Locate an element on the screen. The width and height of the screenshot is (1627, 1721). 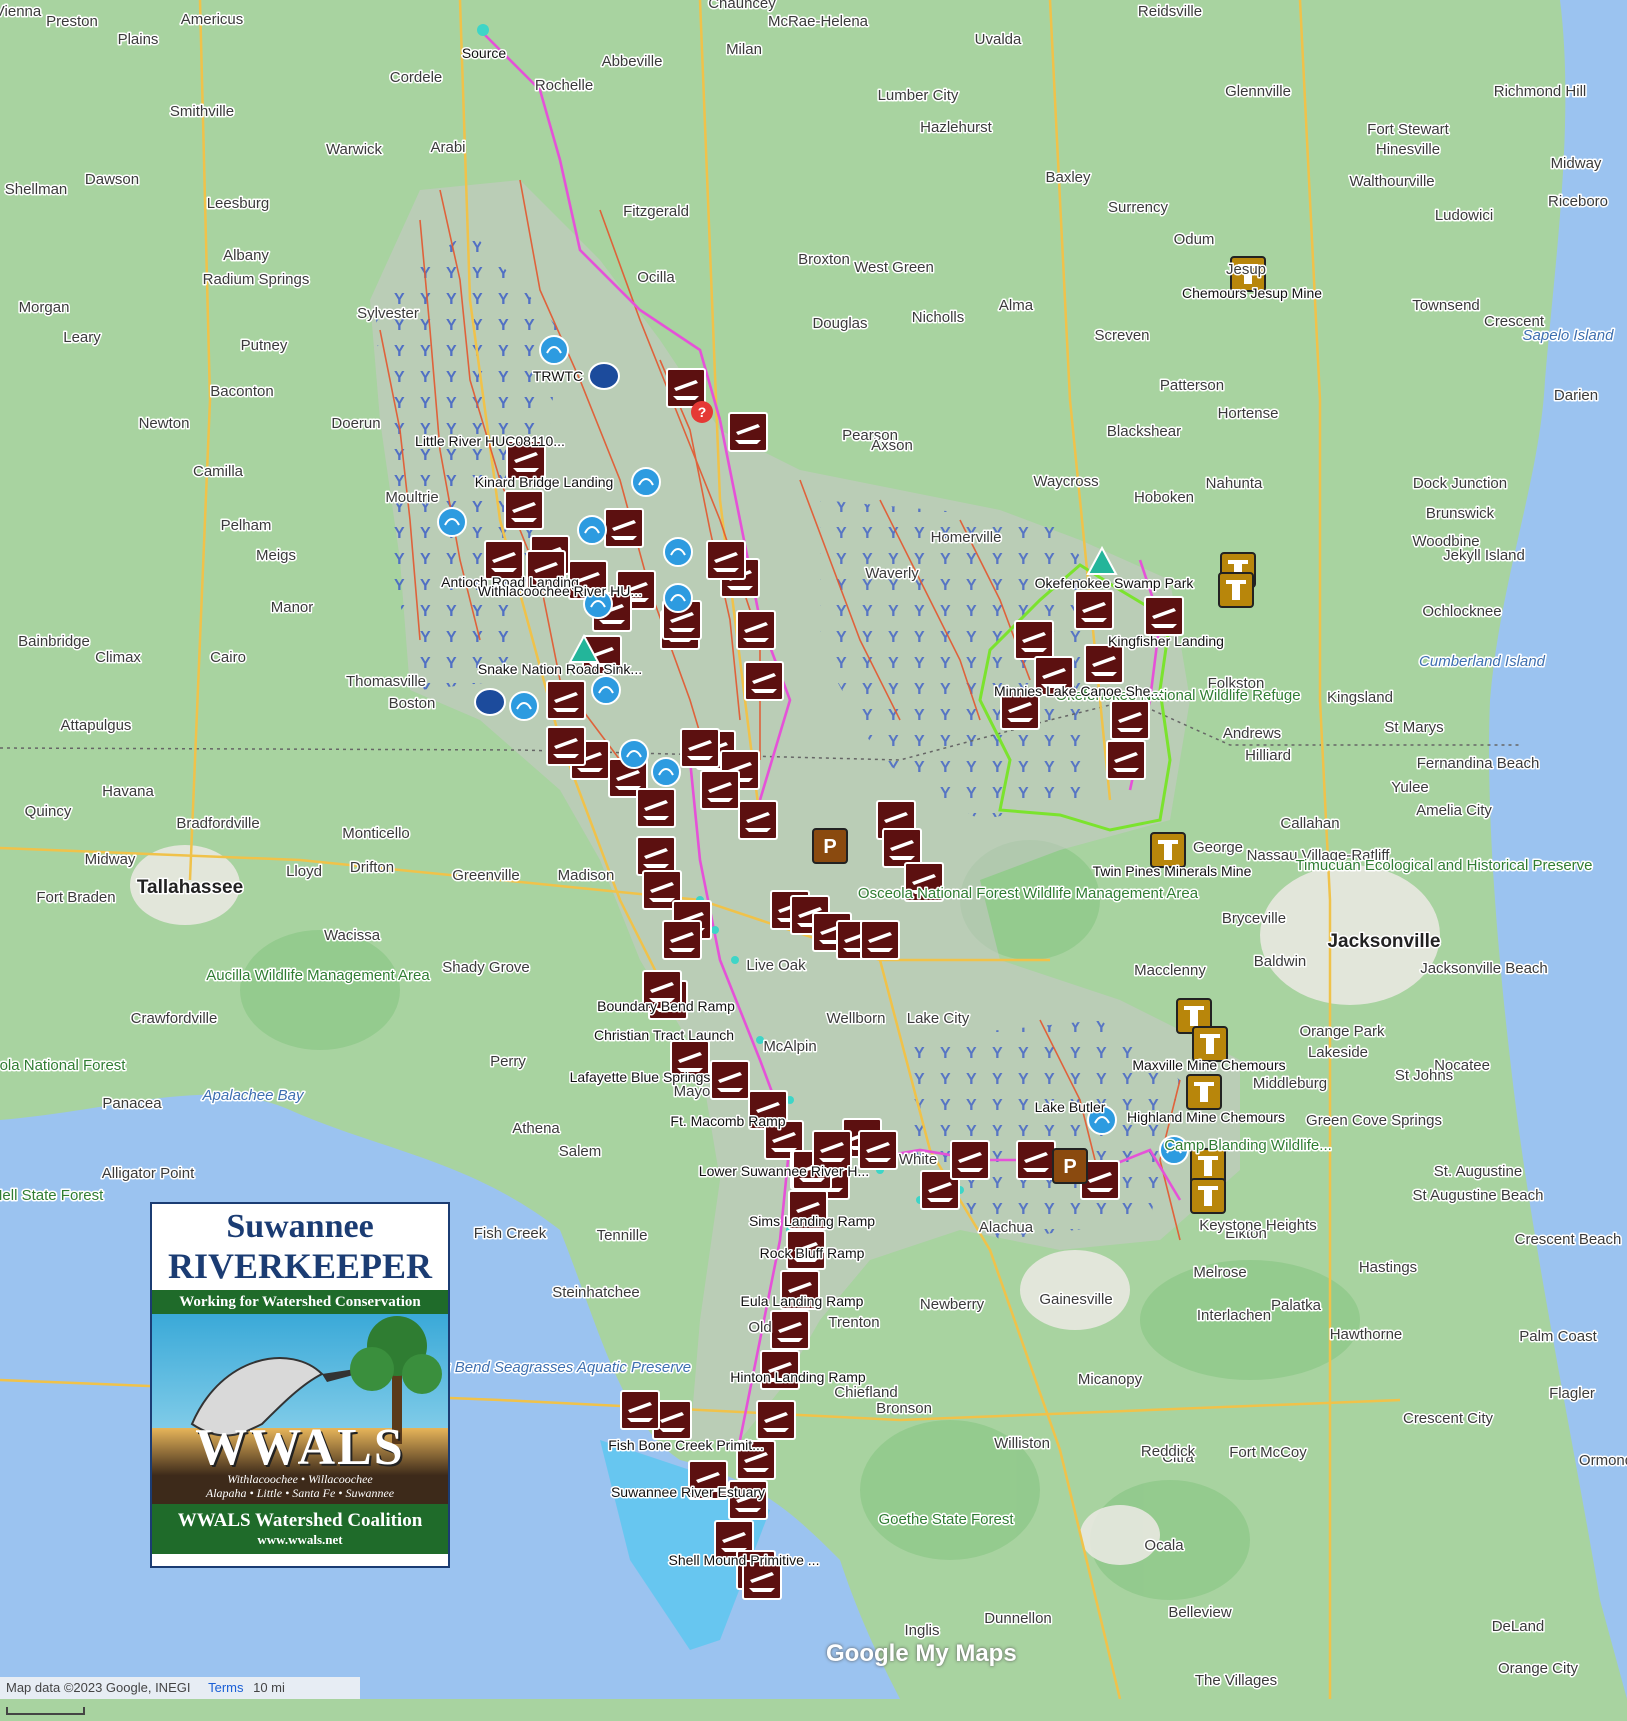
city-label: Keystone Heights is located at coordinates (1258, 1225).